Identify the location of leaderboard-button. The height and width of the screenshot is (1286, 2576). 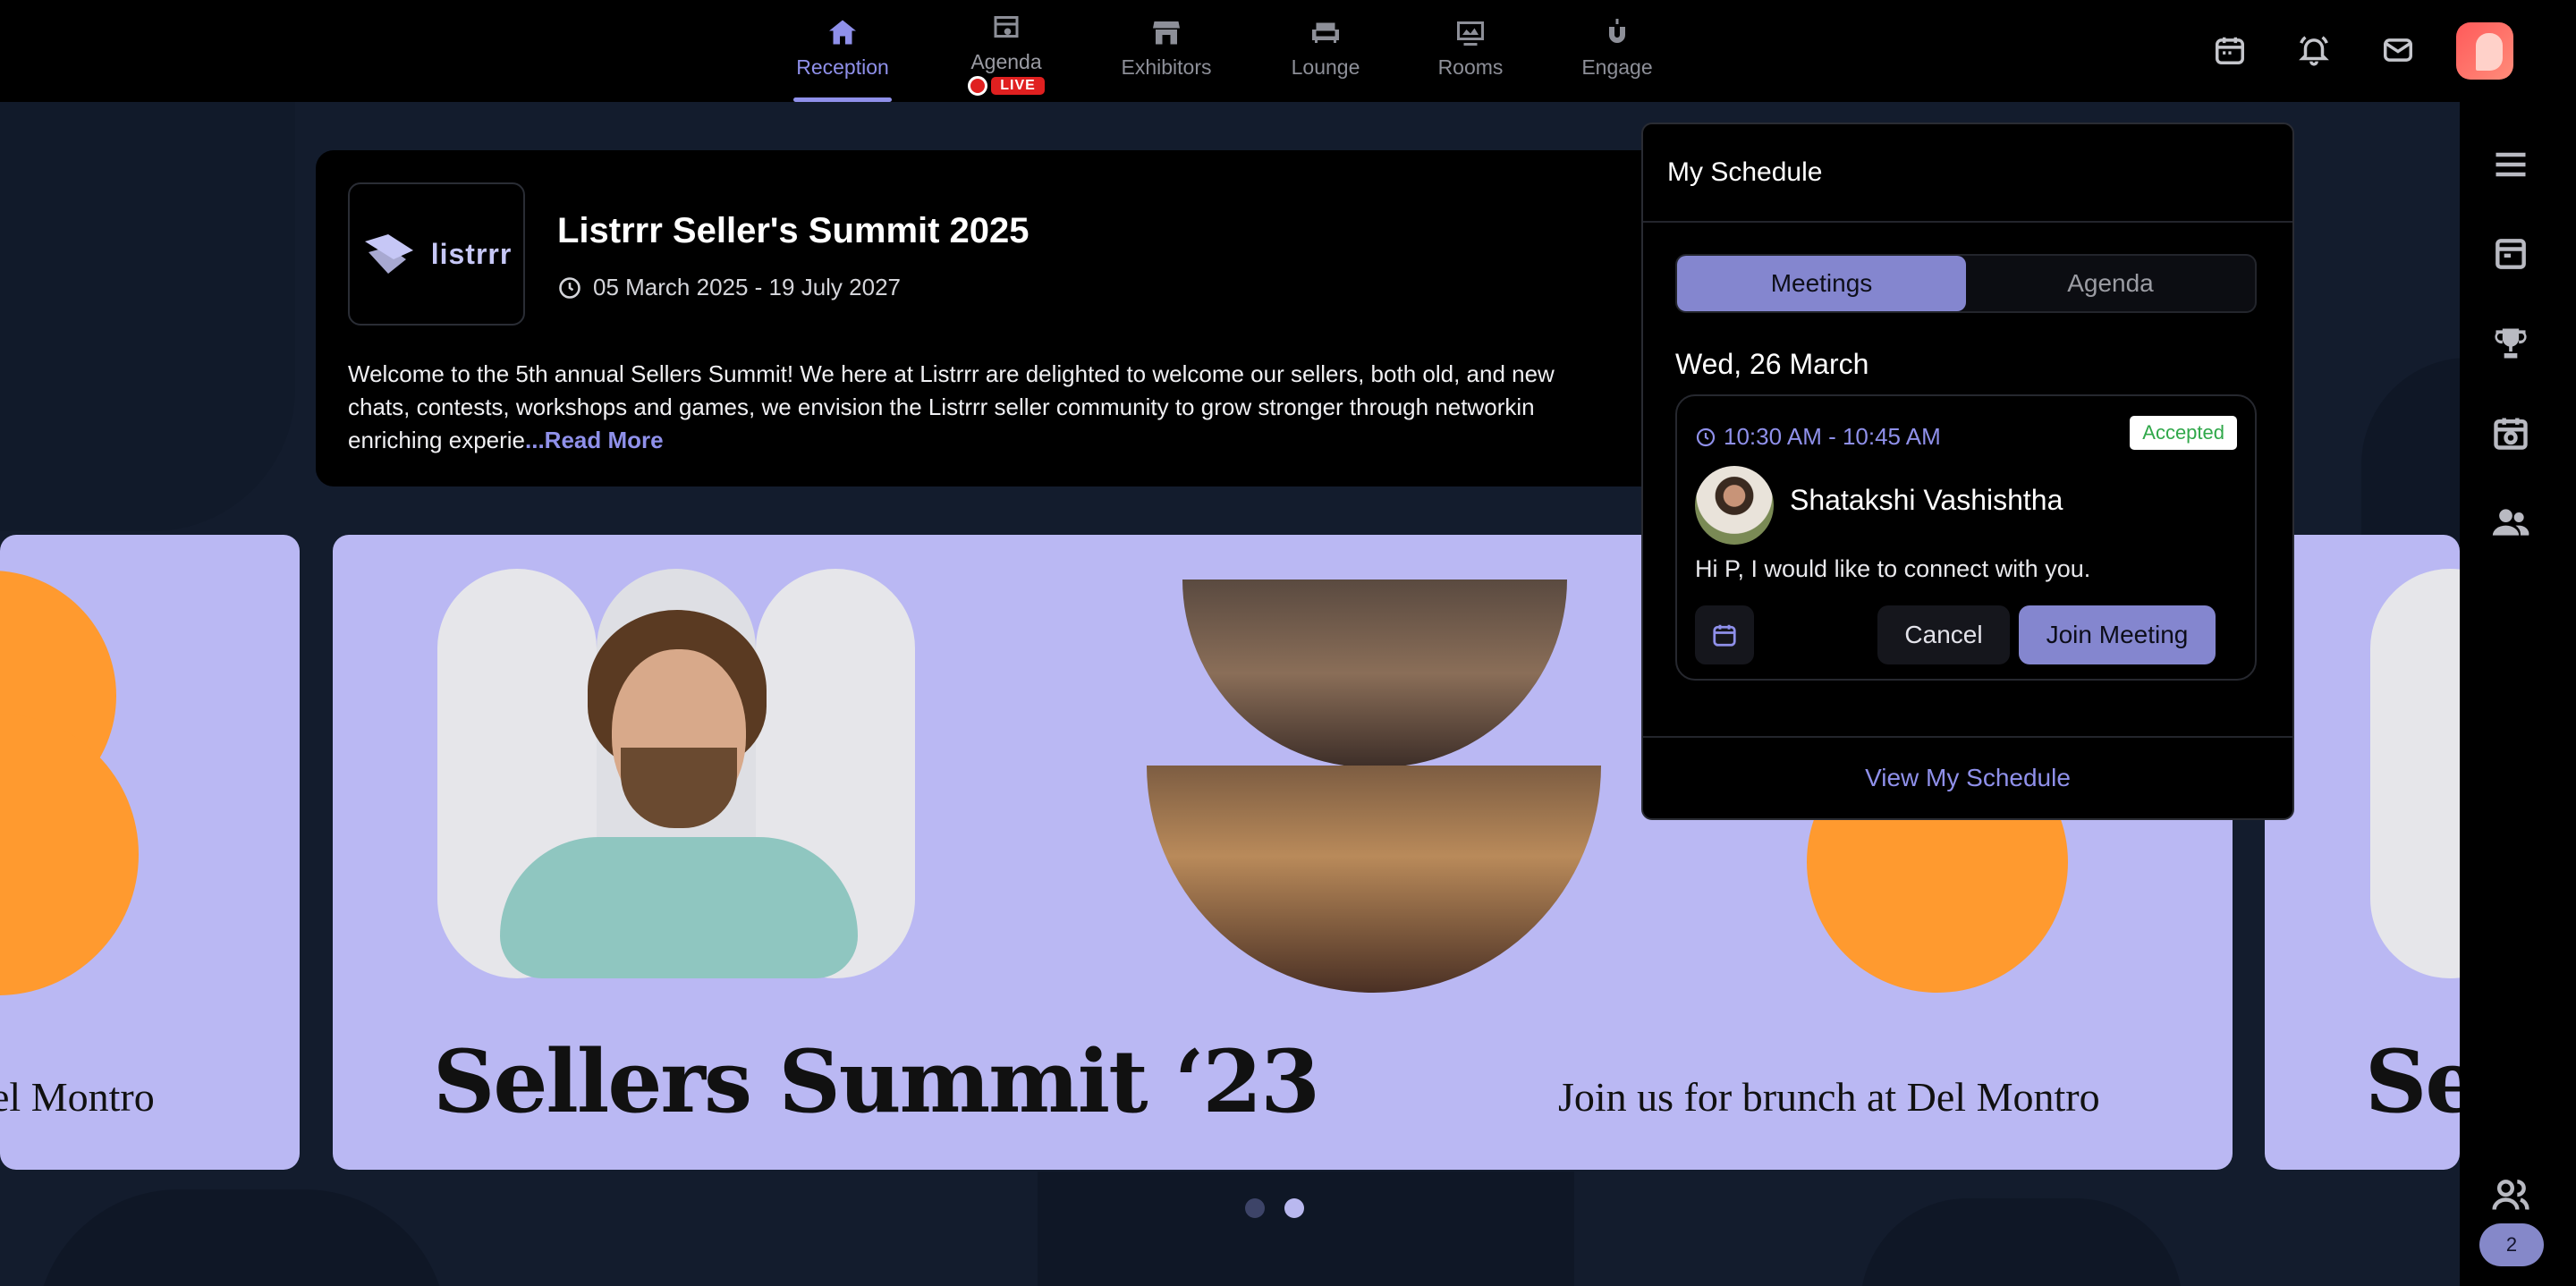
(2510, 343).